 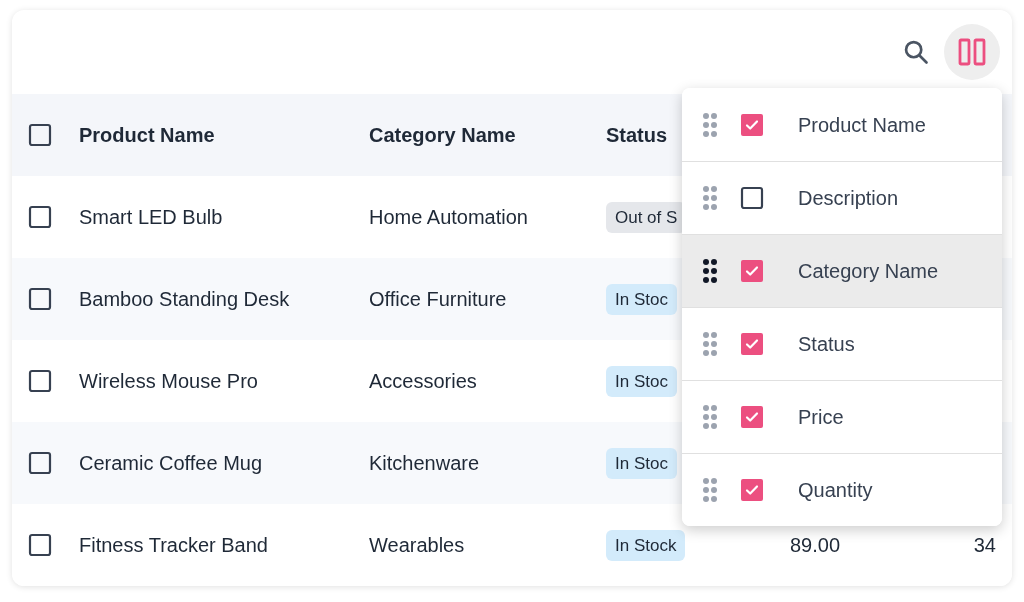 I want to click on table-cell-text: Smart LED Bulb, so click(x=151, y=217).